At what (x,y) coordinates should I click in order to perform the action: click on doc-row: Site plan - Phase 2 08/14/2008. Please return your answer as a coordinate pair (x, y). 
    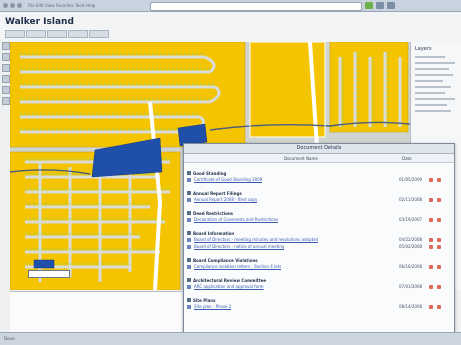
    Looking at the image, I should click on (318, 307).